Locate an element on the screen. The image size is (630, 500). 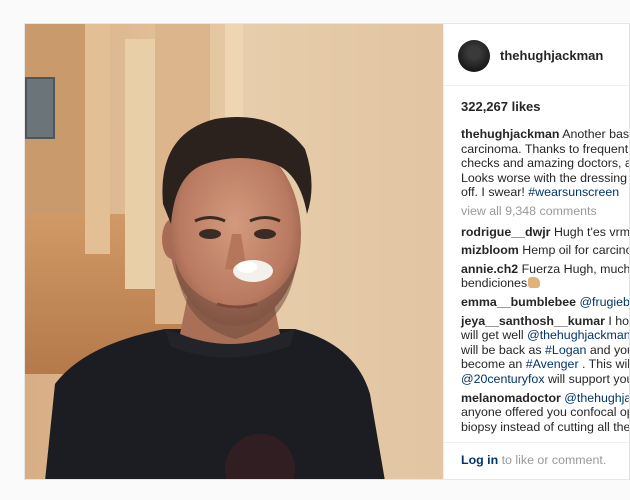
caption-username: thehughjackman is located at coordinates (510, 134).